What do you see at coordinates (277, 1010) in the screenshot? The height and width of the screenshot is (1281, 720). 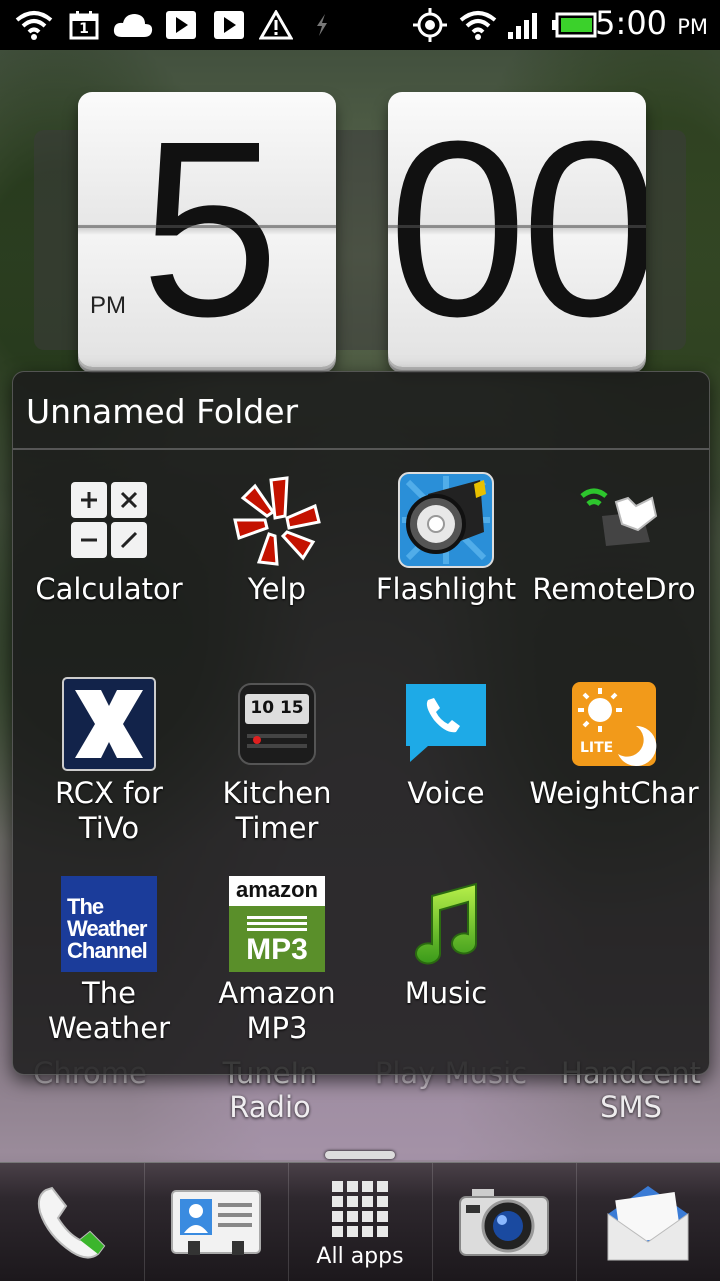 I see `app-label: Amazon MP3` at bounding box center [277, 1010].